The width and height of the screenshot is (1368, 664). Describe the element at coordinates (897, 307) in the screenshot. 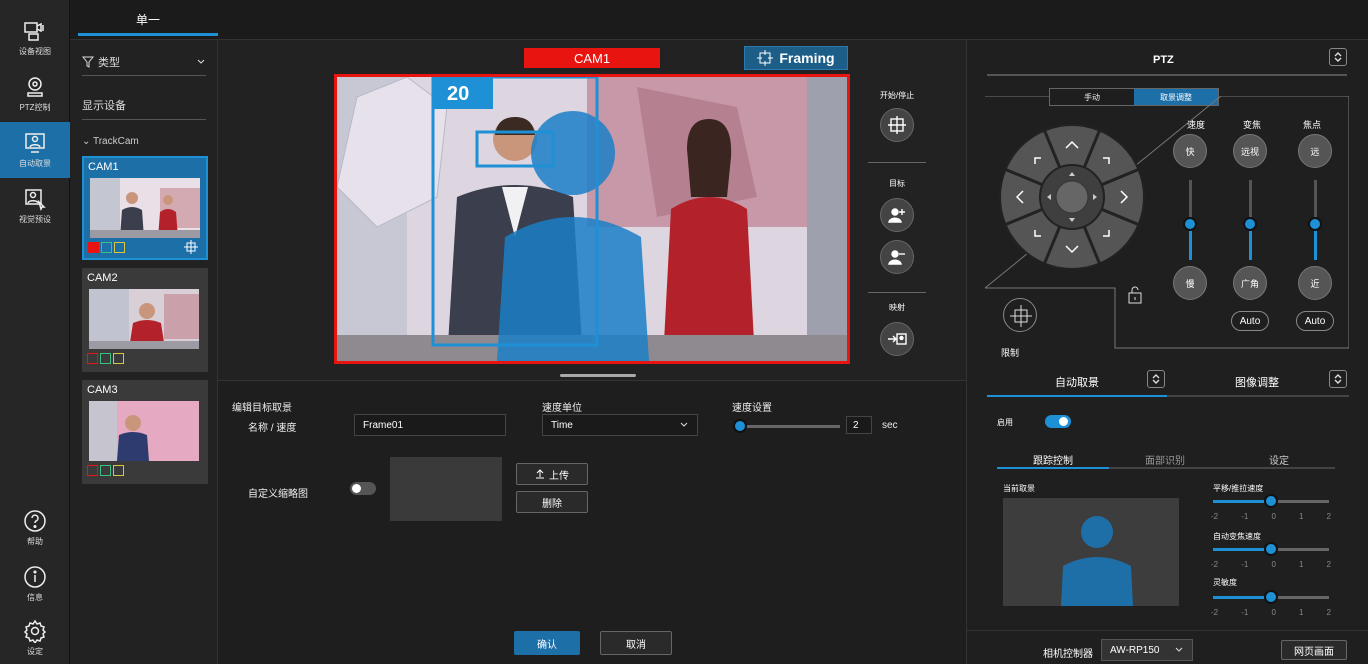

I see `mapping-label: 映射` at that location.